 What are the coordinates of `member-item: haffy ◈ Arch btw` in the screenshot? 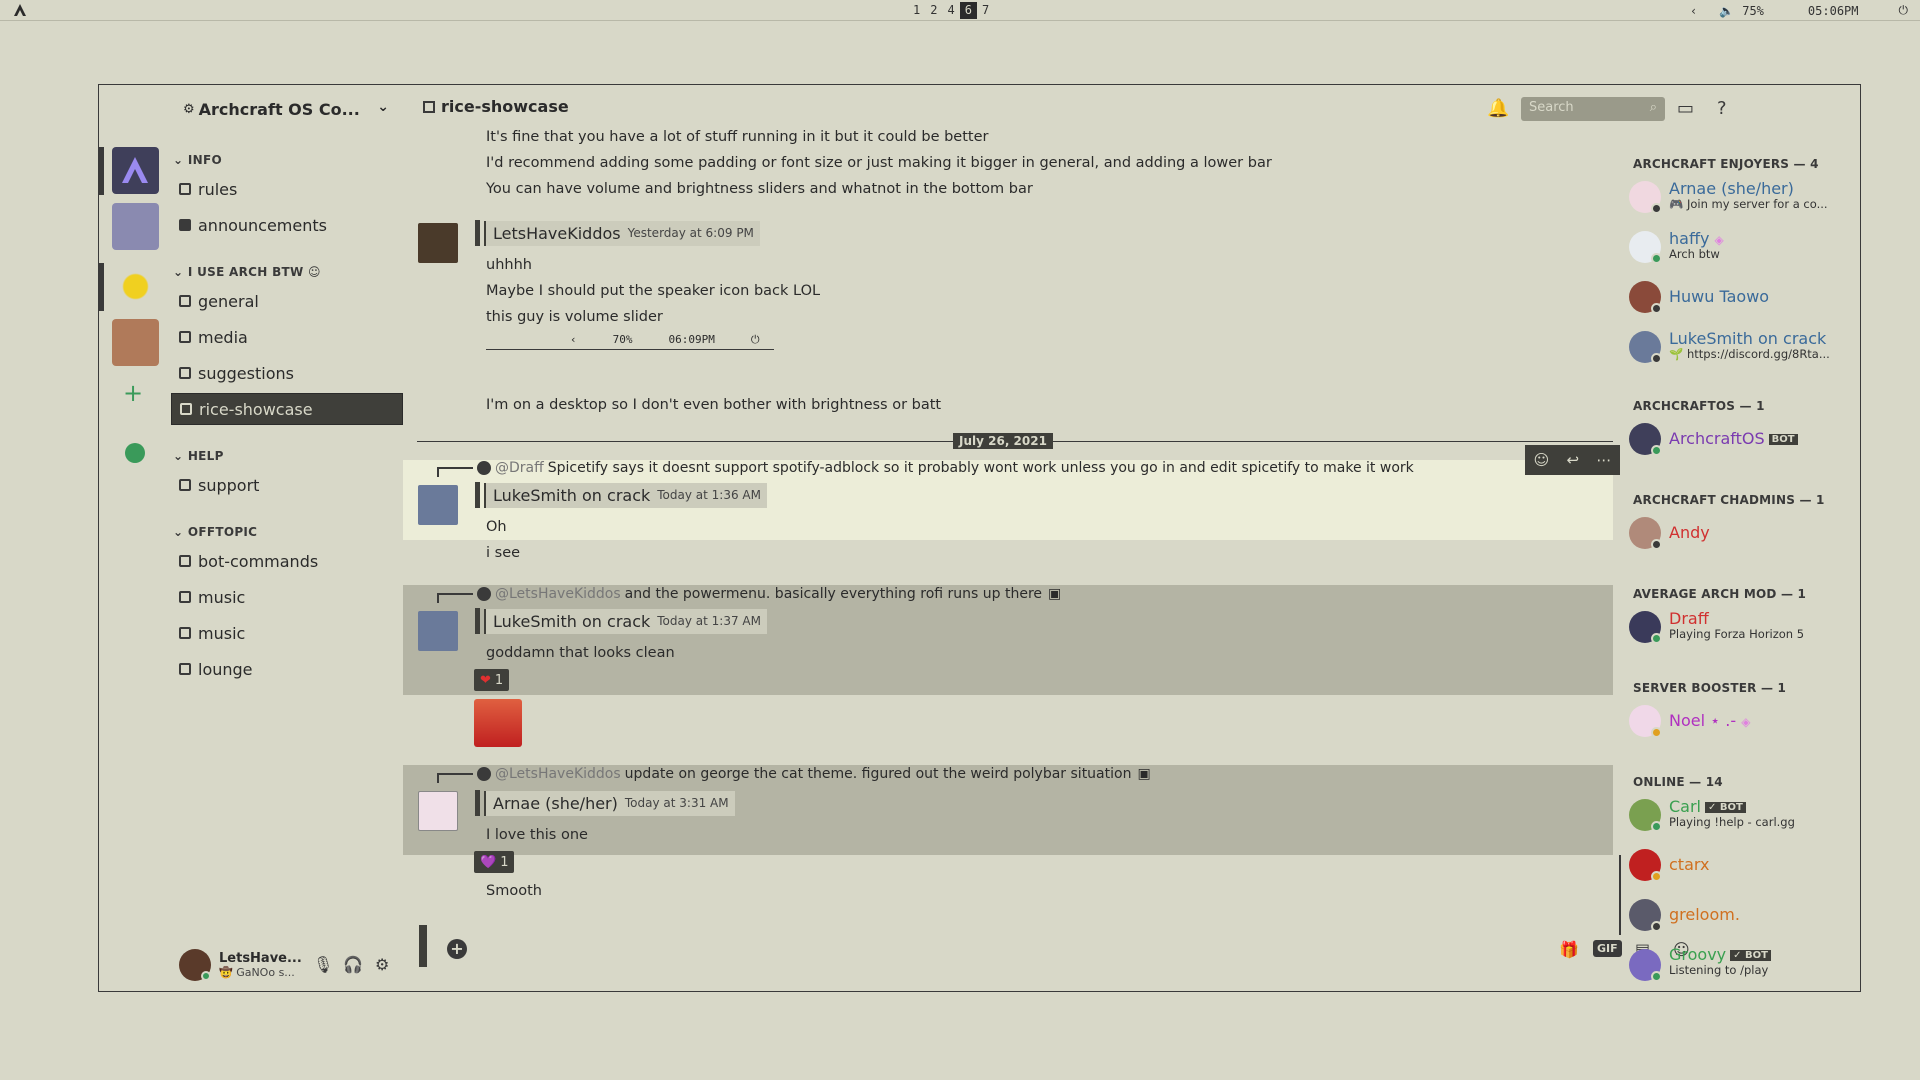 It's located at (1739, 247).